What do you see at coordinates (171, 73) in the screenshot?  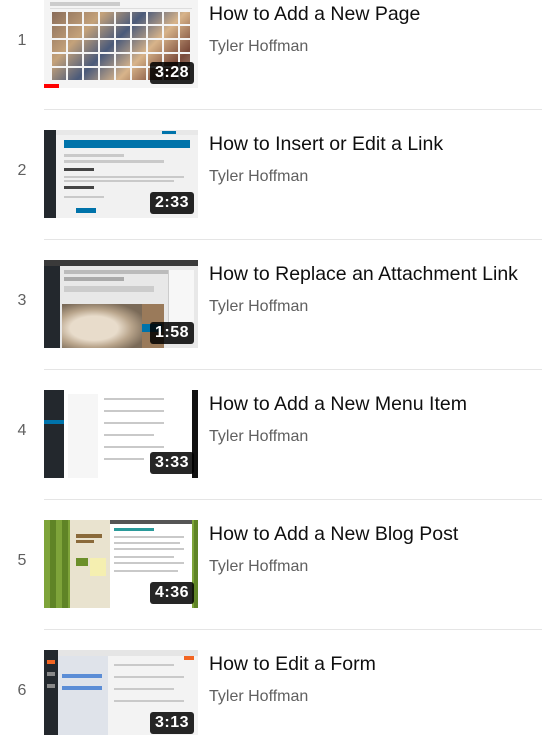 I see `video-duration: 3:28` at bounding box center [171, 73].